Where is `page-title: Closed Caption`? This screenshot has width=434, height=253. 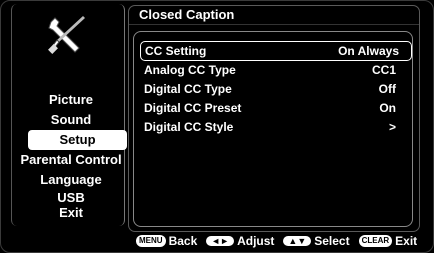 page-title: Closed Caption is located at coordinates (187, 14).